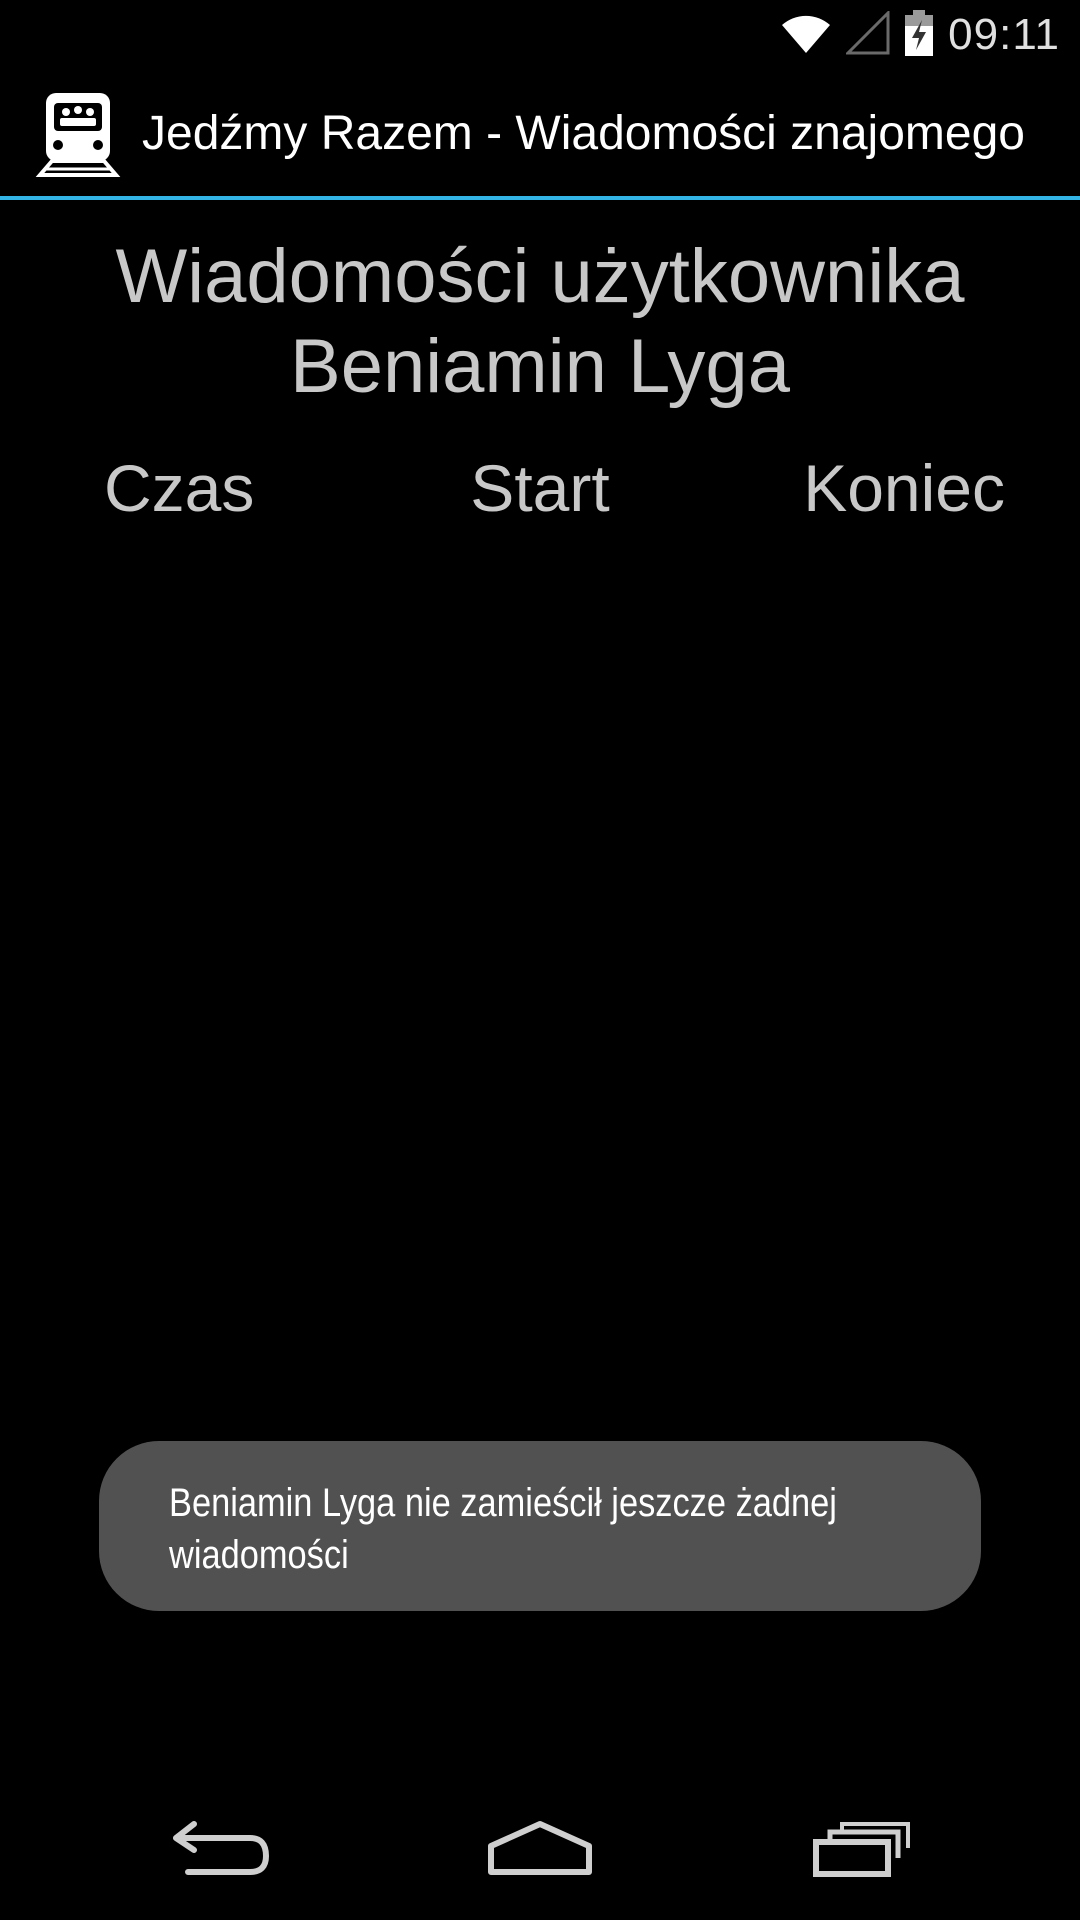 This screenshot has width=1080, height=1920. I want to click on recent-apps-button, so click(862, 1848).